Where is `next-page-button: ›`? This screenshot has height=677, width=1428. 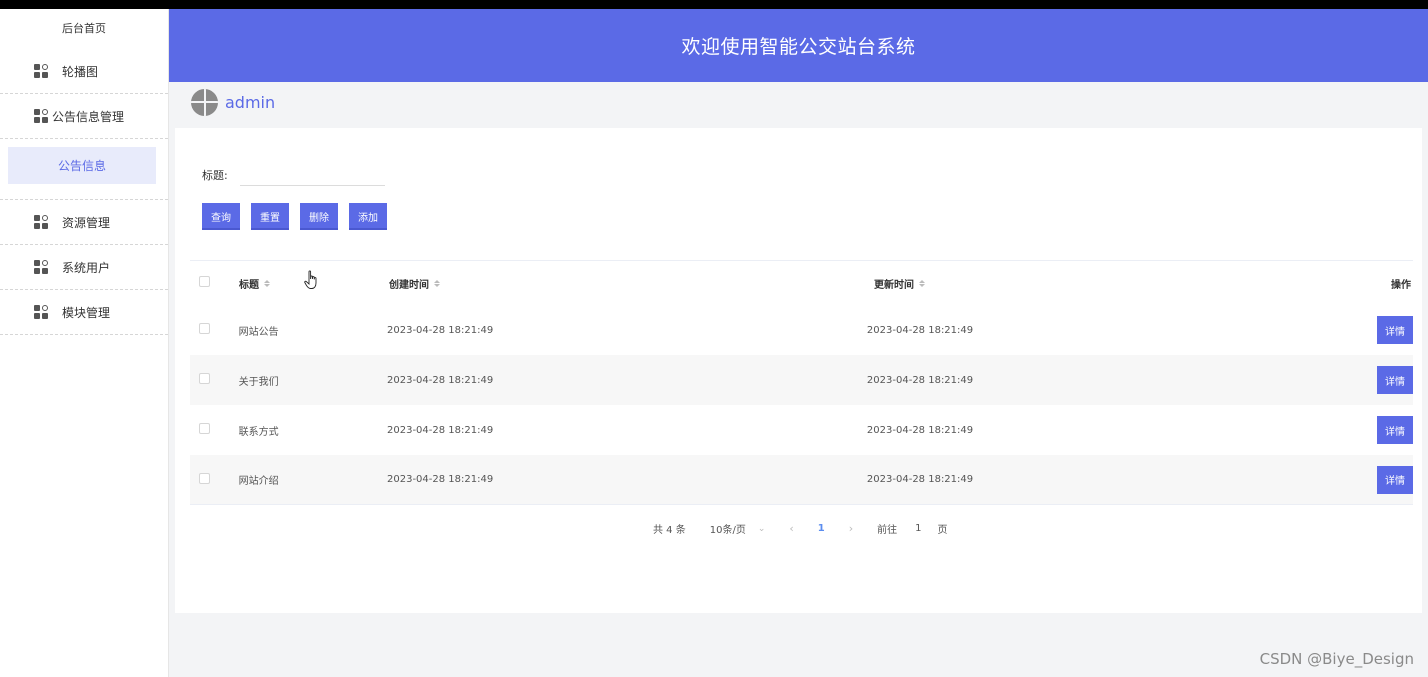
next-page-button: › is located at coordinates (851, 528).